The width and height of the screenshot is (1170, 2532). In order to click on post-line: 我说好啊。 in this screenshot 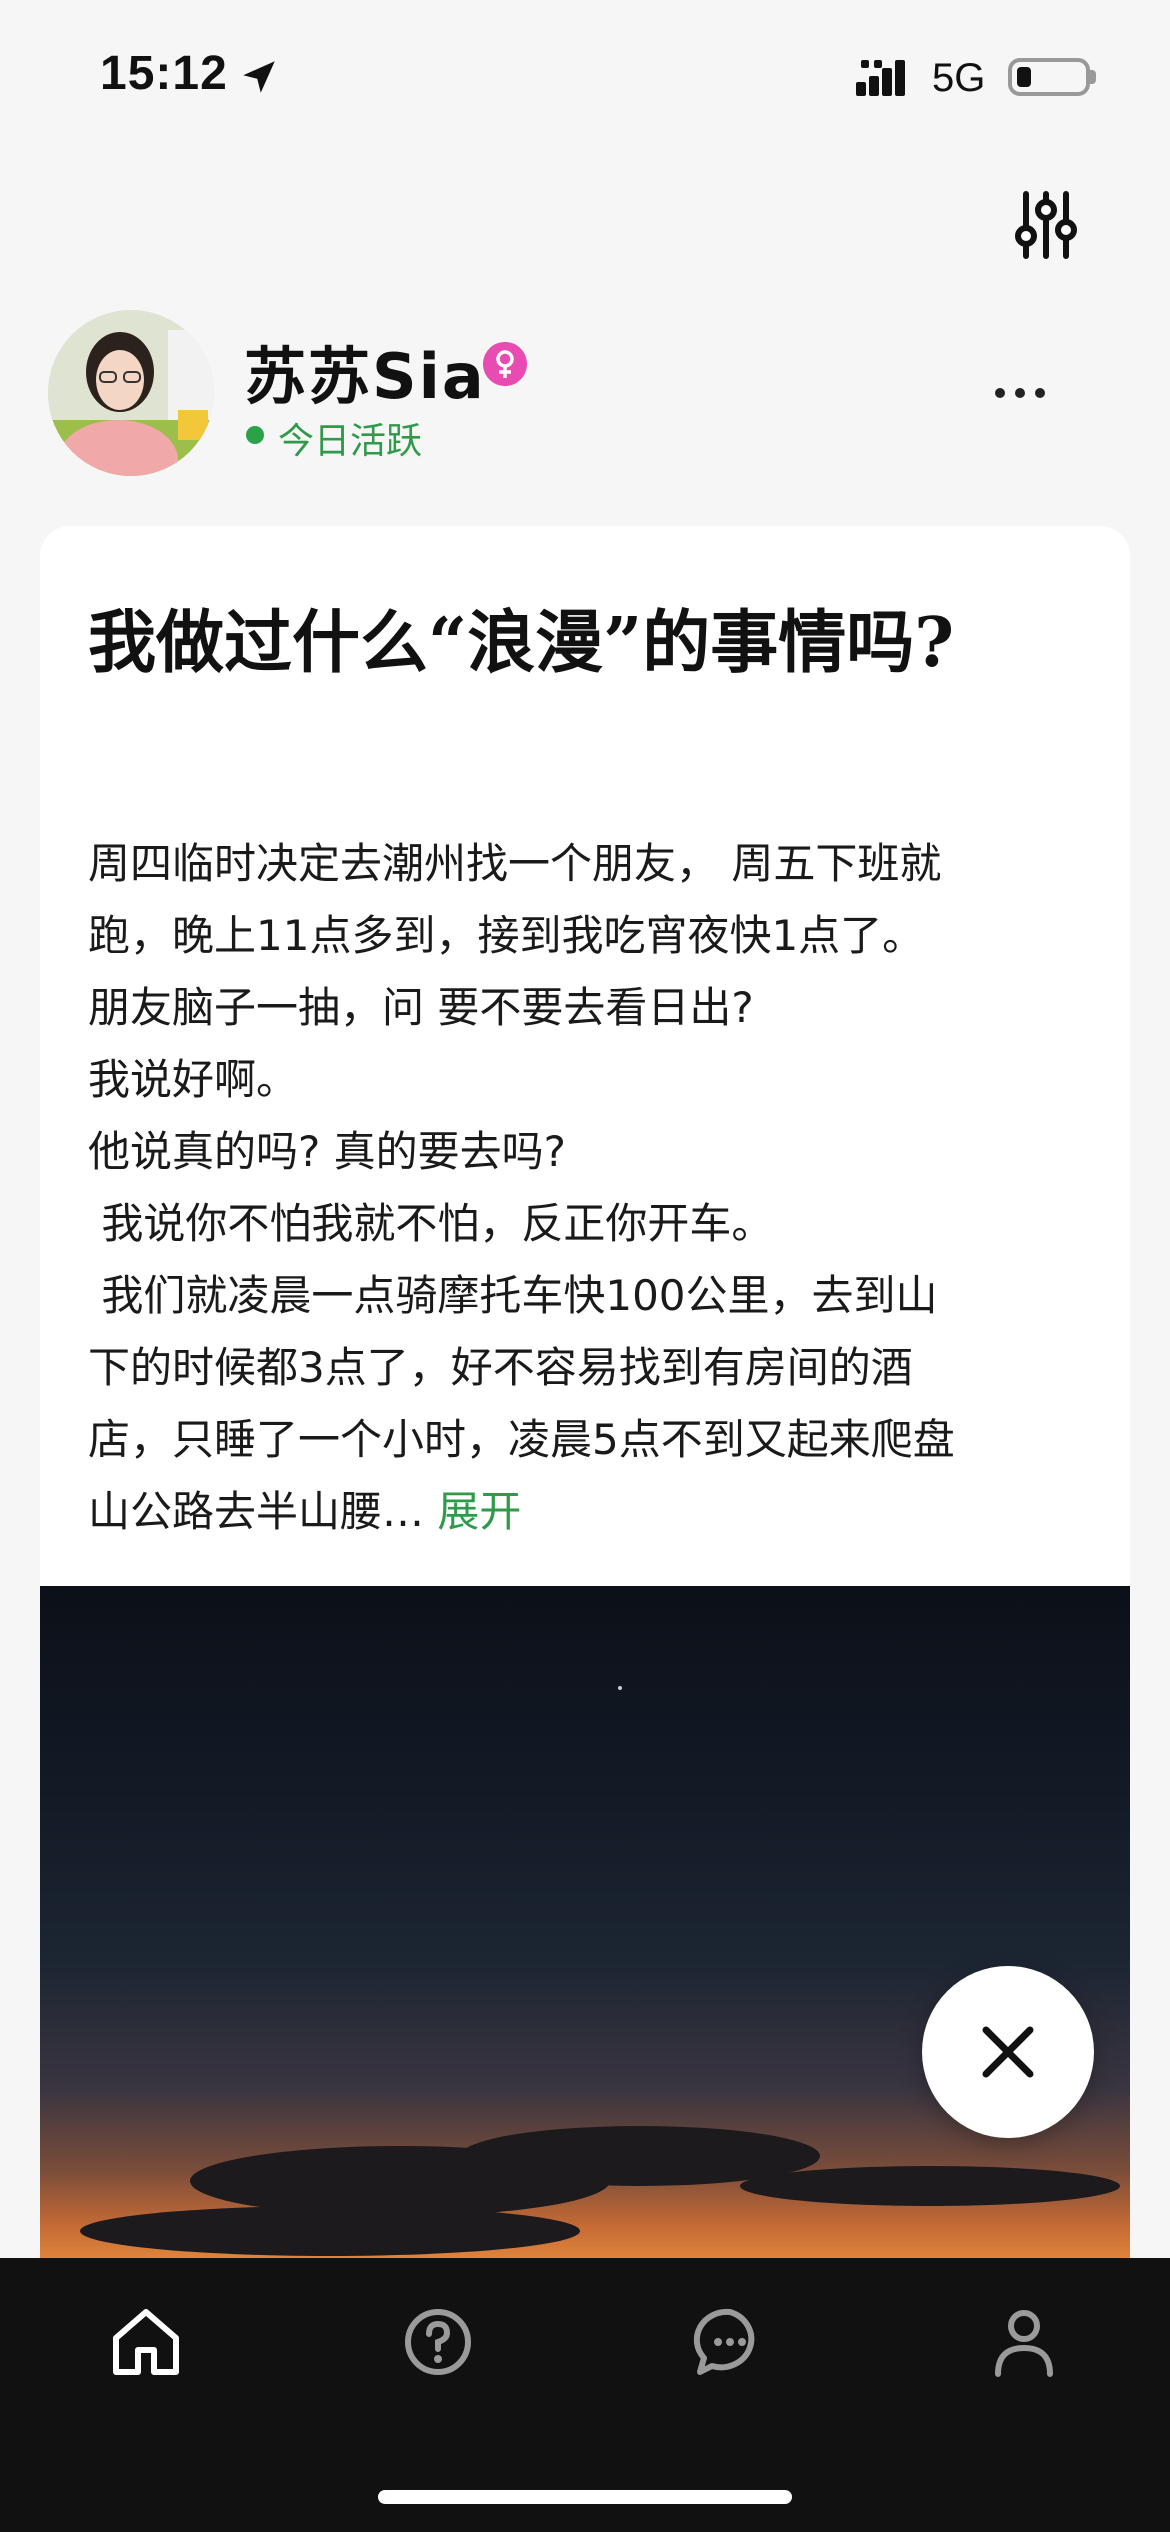, I will do `click(193, 1079)`.